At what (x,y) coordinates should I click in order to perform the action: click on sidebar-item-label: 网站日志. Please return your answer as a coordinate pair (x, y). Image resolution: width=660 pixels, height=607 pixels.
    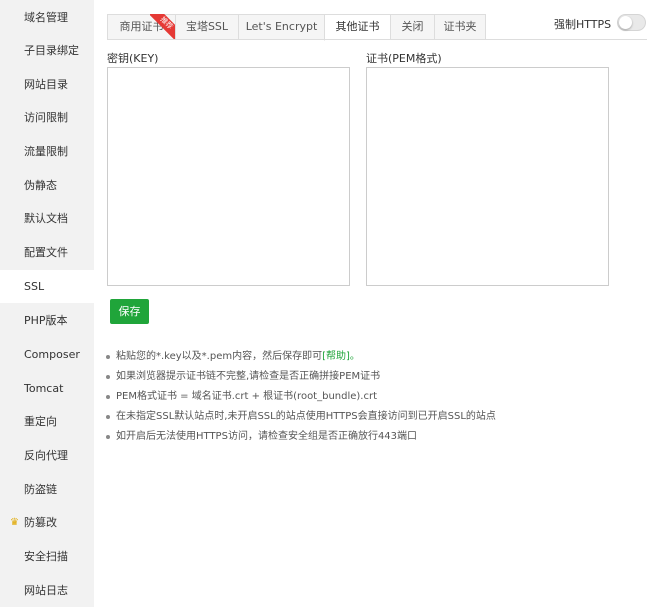
    Looking at the image, I should click on (46, 590).